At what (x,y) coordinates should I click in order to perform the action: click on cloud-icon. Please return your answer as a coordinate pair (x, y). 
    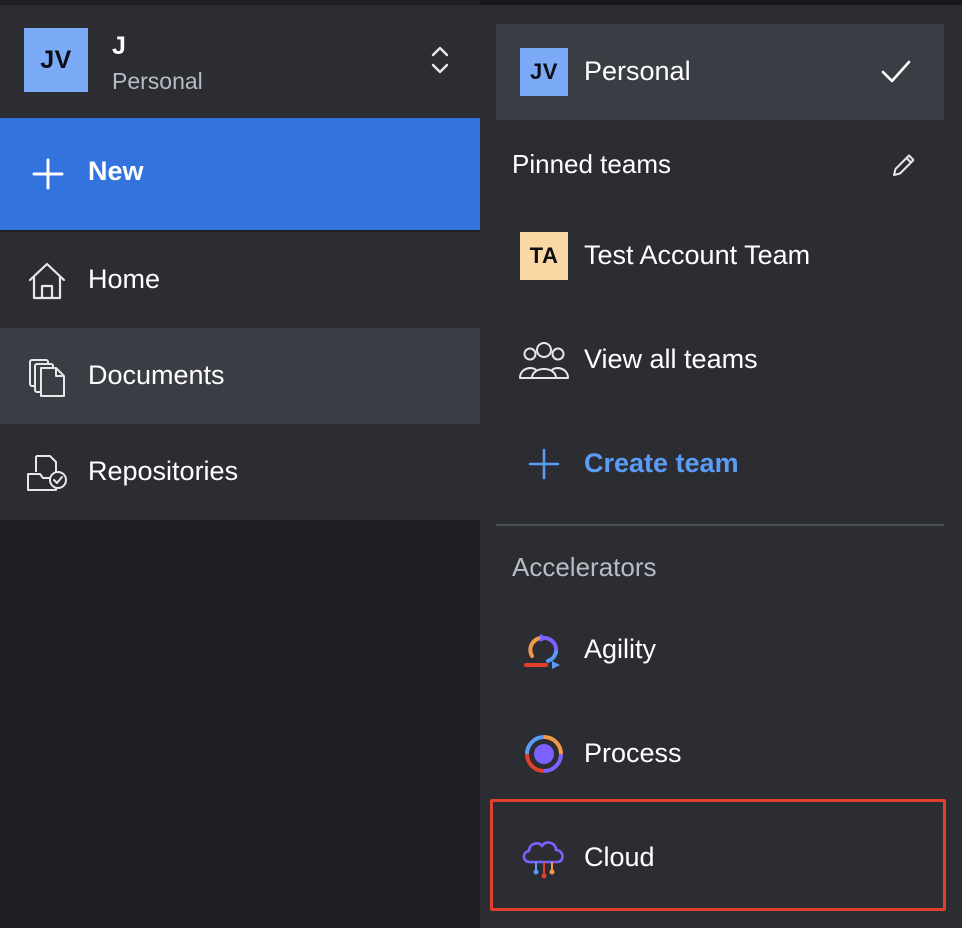
    Looking at the image, I should click on (543, 860).